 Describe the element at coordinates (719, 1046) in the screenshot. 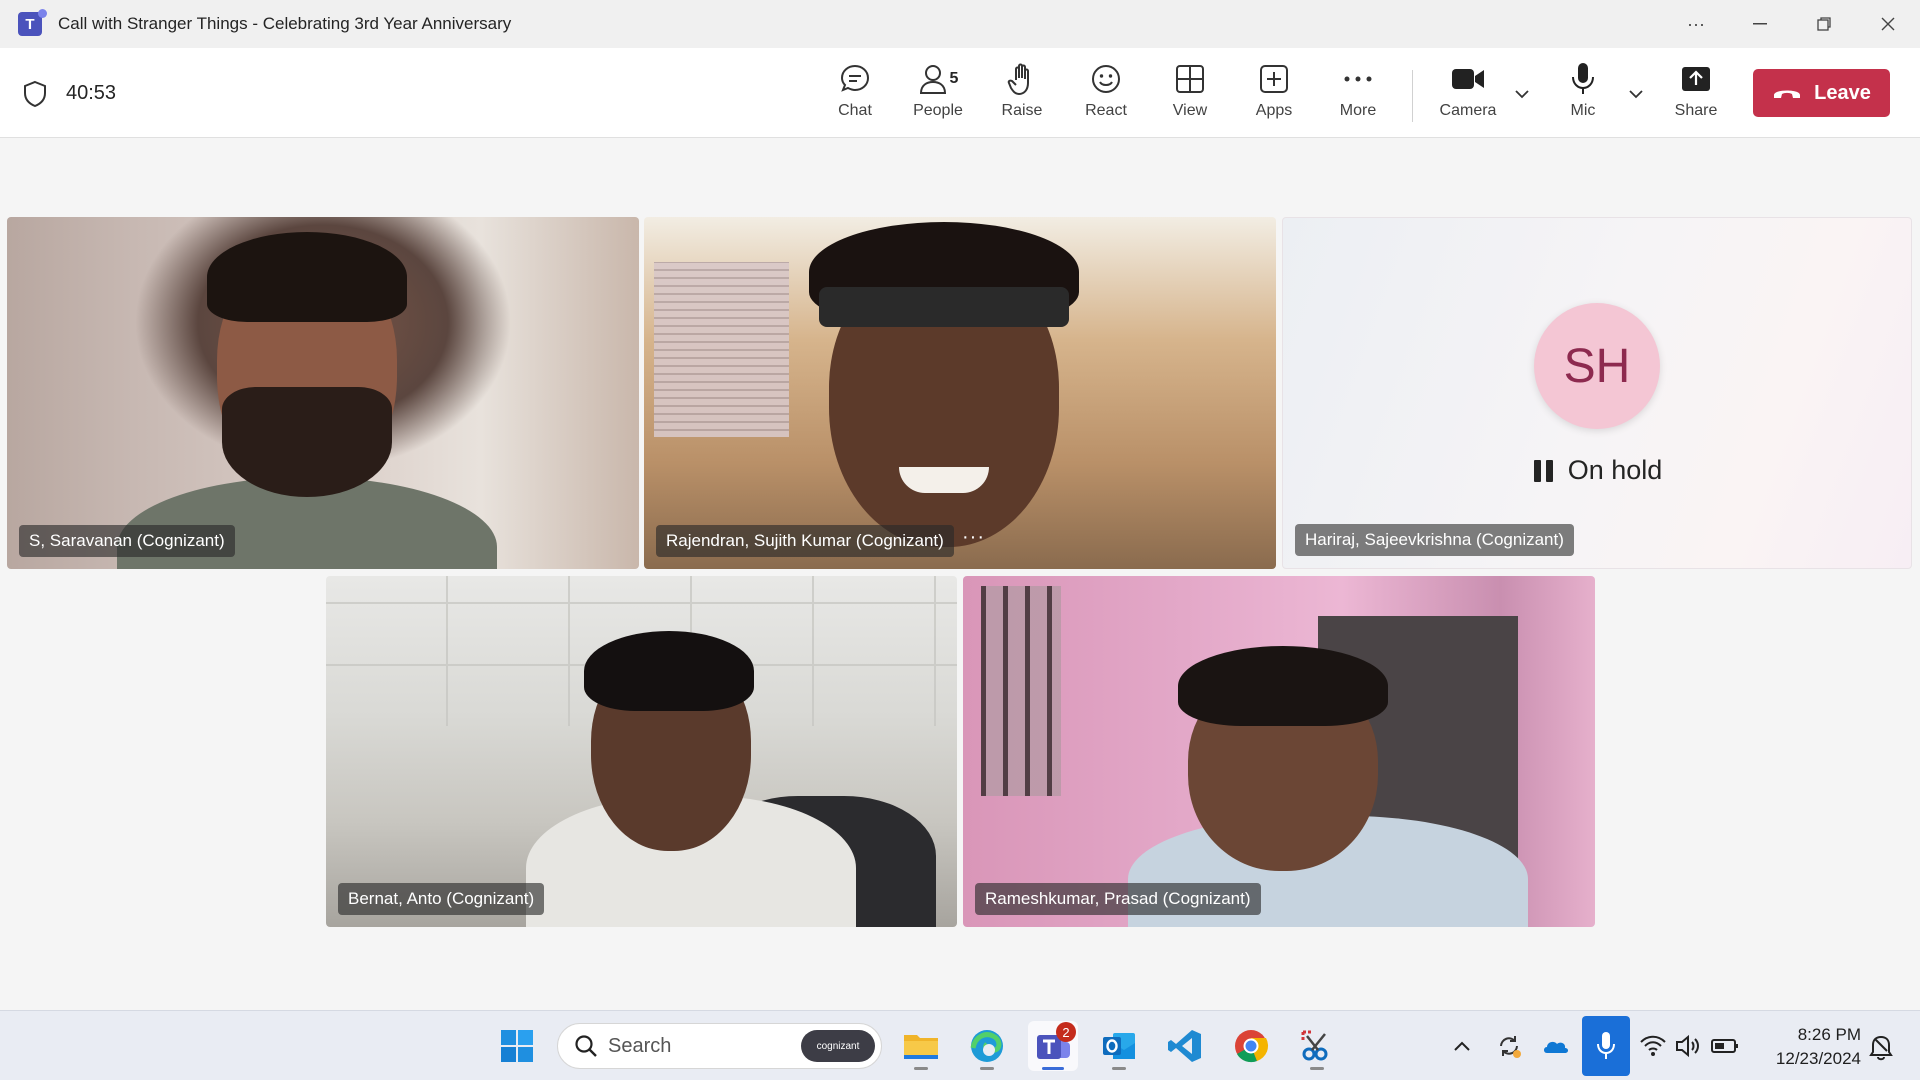

I see `taskbar-search: Search cognizant` at that location.